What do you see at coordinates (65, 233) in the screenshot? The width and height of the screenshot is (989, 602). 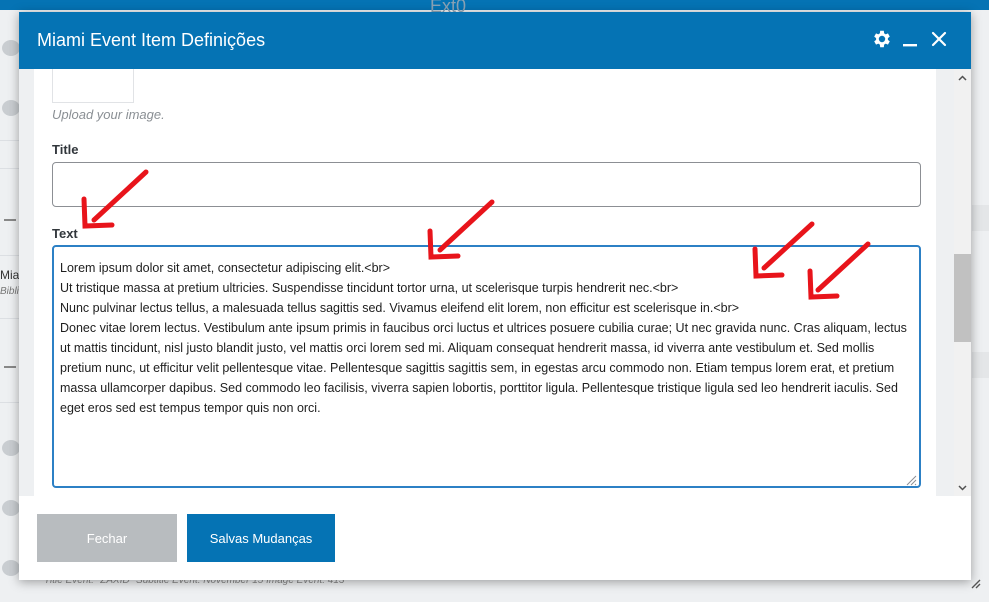 I see `text-label: Text` at bounding box center [65, 233].